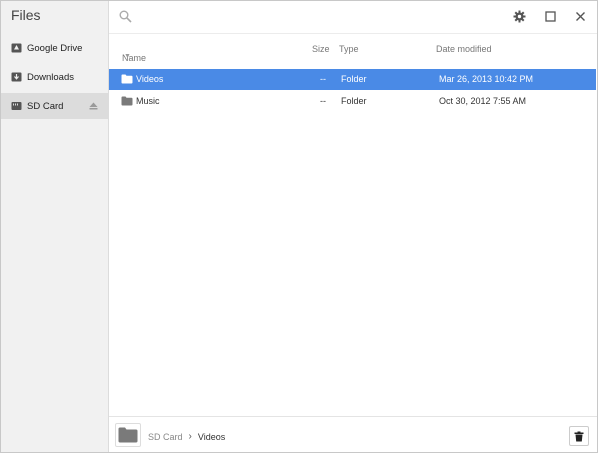  I want to click on breadcrumb: SD Card › Videos, so click(186, 436).